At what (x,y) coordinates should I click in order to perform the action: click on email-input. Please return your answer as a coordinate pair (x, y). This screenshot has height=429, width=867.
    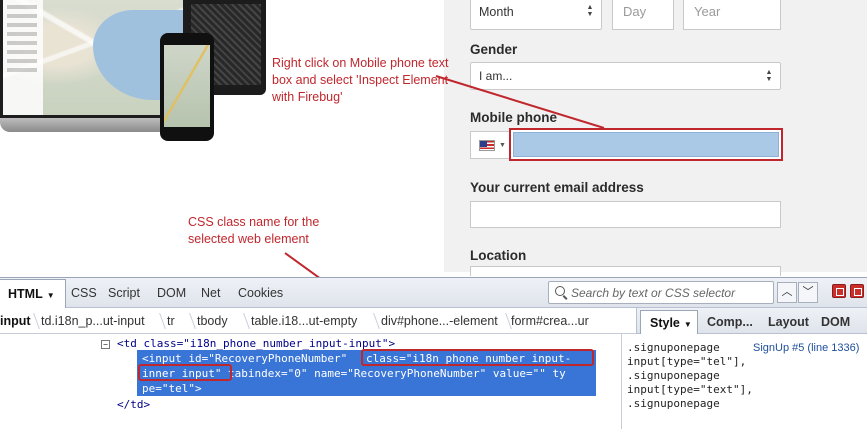
    Looking at the image, I should click on (625, 214).